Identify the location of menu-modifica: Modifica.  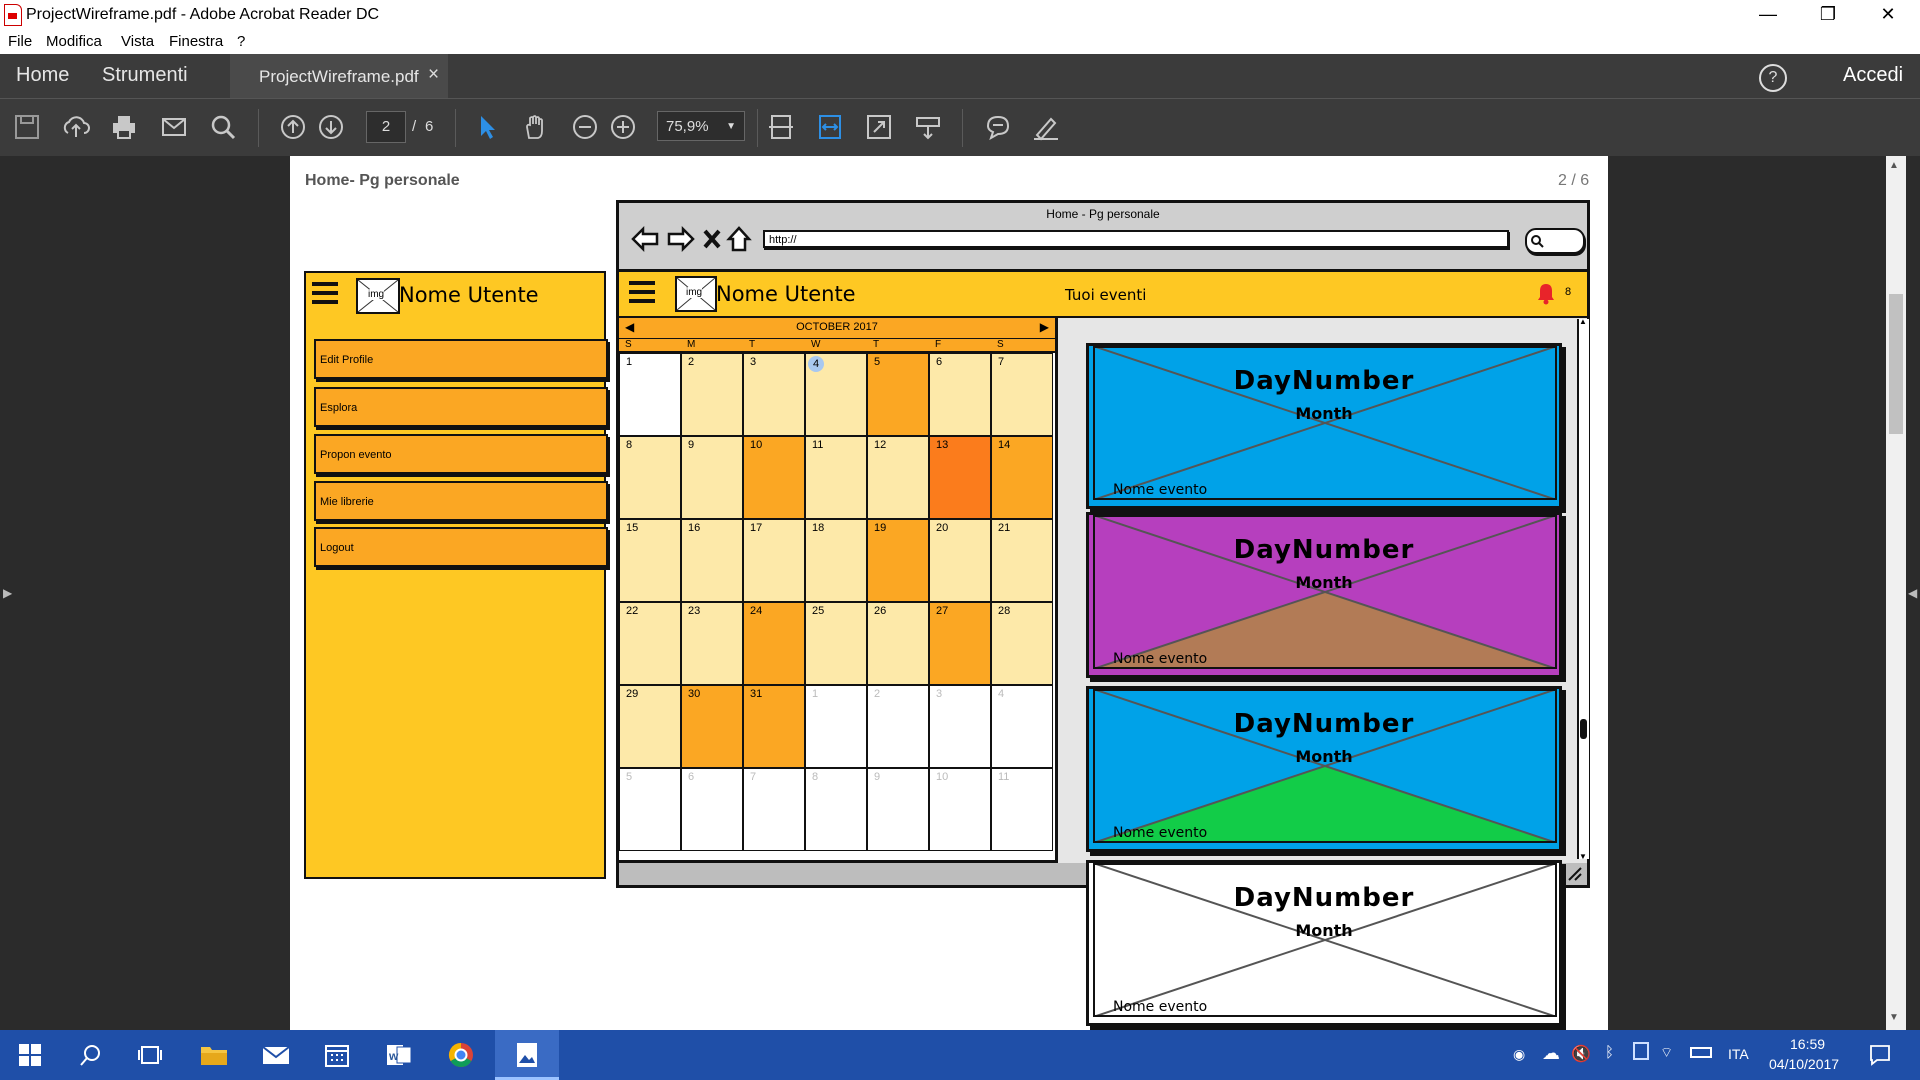
(74, 41).